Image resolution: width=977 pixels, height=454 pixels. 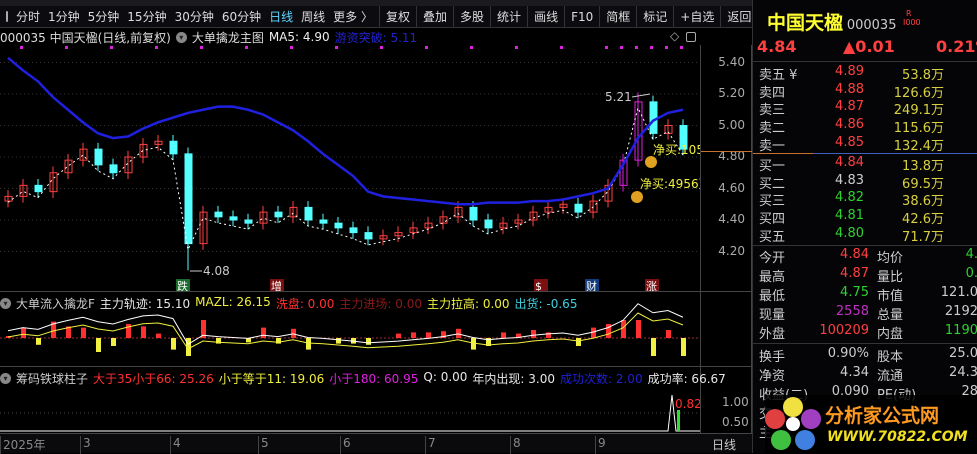 I want to click on row-label: 现量, so click(x=772, y=315).